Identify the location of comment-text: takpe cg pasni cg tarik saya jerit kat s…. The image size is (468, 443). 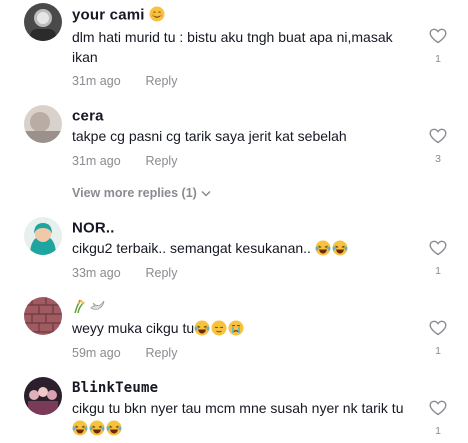
(209, 136).